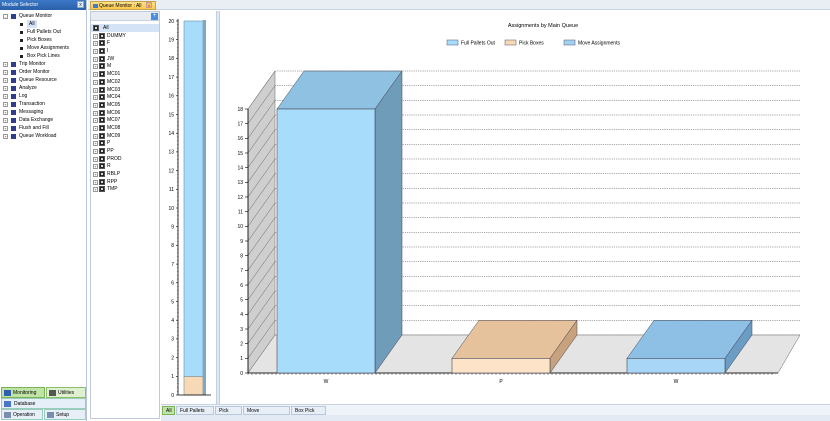 This screenshot has width=830, height=421. I want to click on queue-item-mc06: + MC06, so click(125, 113).